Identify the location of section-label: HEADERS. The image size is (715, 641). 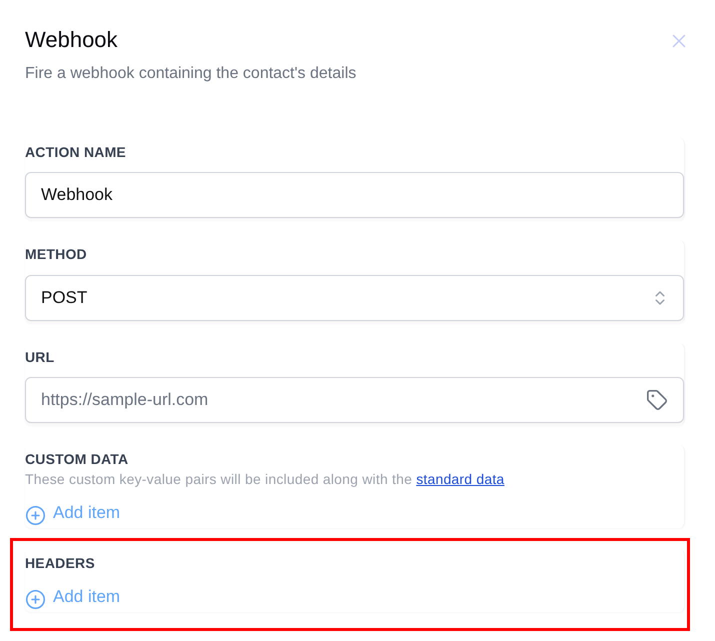
(60, 563).